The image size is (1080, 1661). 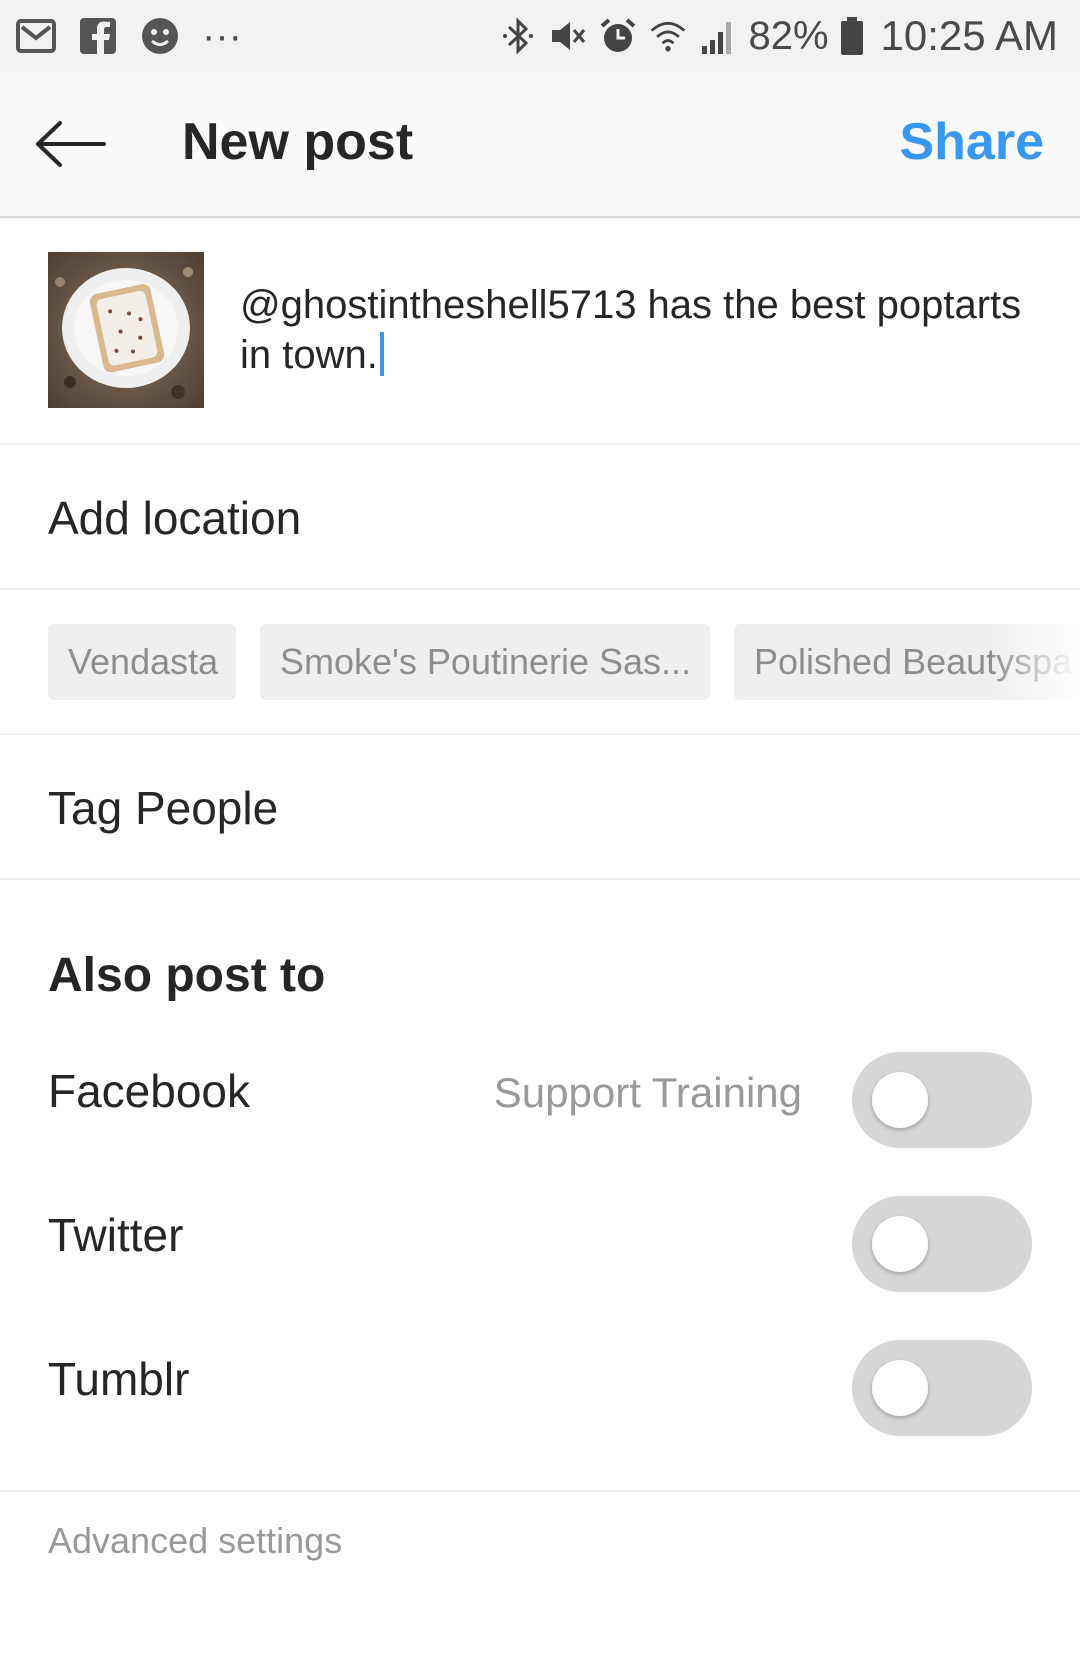 I want to click on tumblr-toggle, so click(x=942, y=1388).